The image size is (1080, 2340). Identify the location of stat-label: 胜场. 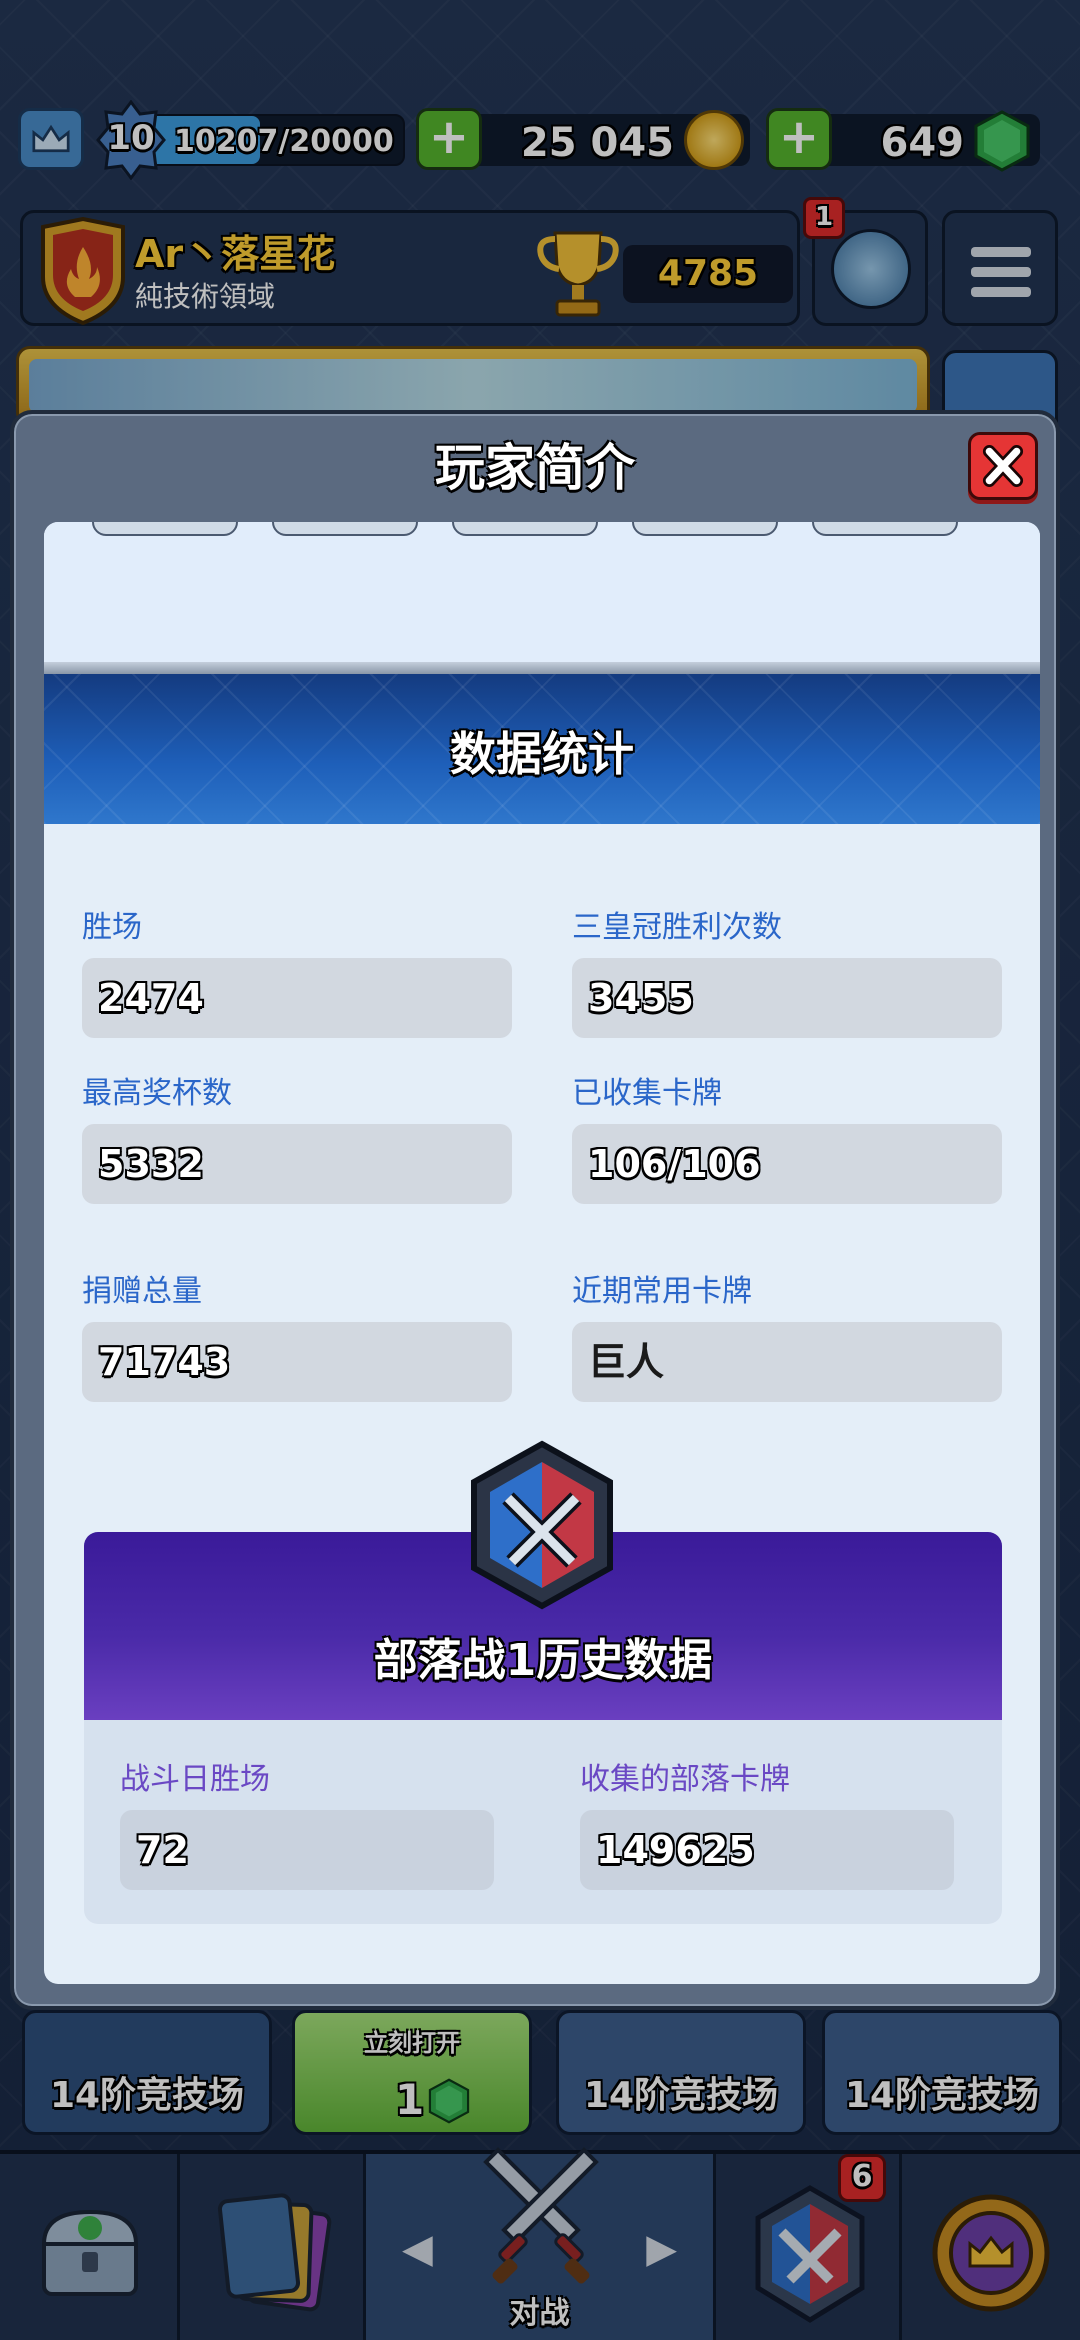
(112, 927).